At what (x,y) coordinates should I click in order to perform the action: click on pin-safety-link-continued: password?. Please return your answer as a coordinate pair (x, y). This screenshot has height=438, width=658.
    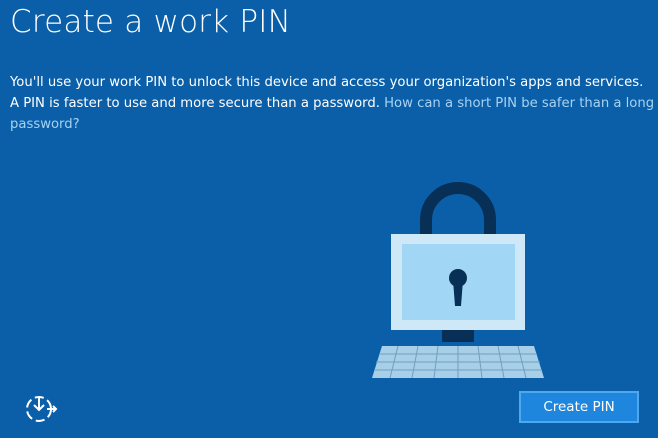
    Looking at the image, I should click on (330, 124).